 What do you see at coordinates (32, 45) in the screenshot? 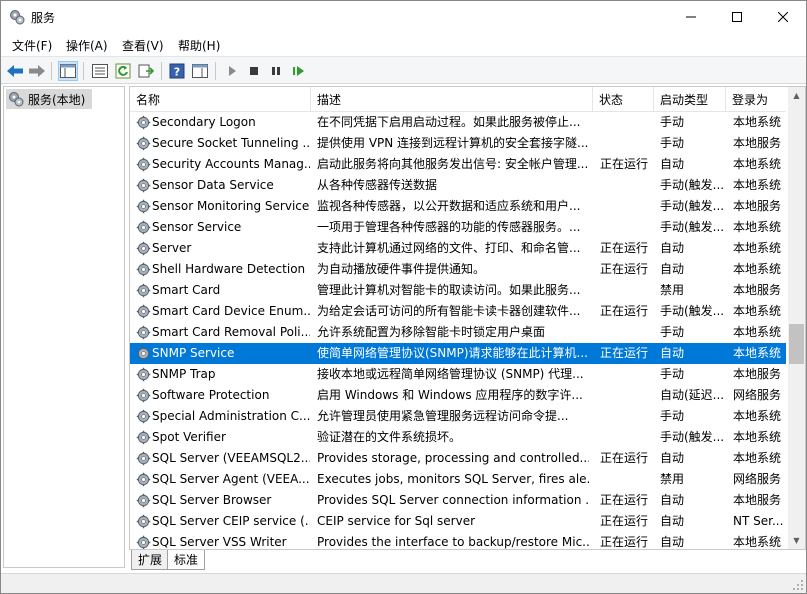
I see `menu-file: 文件(F)` at bounding box center [32, 45].